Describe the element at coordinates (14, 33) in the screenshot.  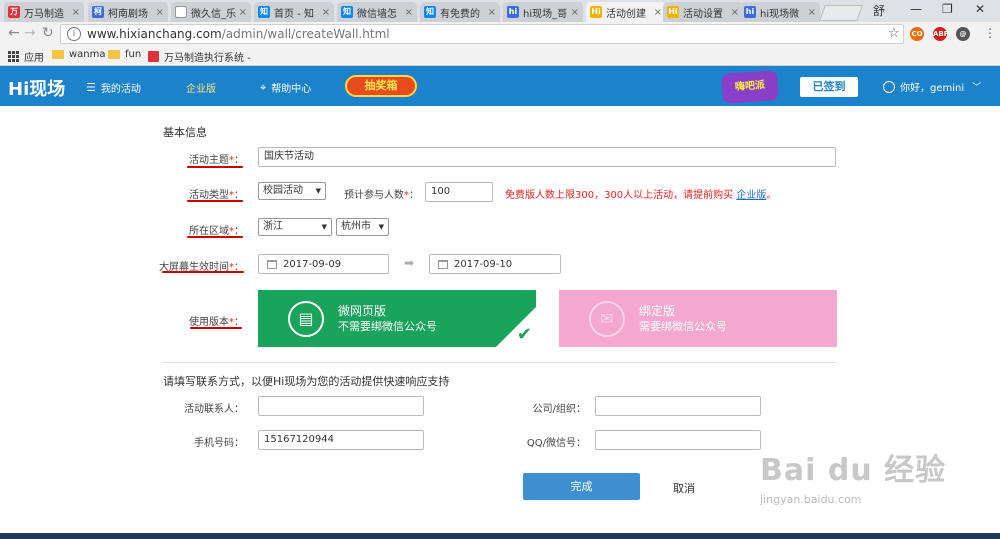
I see `back-icon: ←` at that location.